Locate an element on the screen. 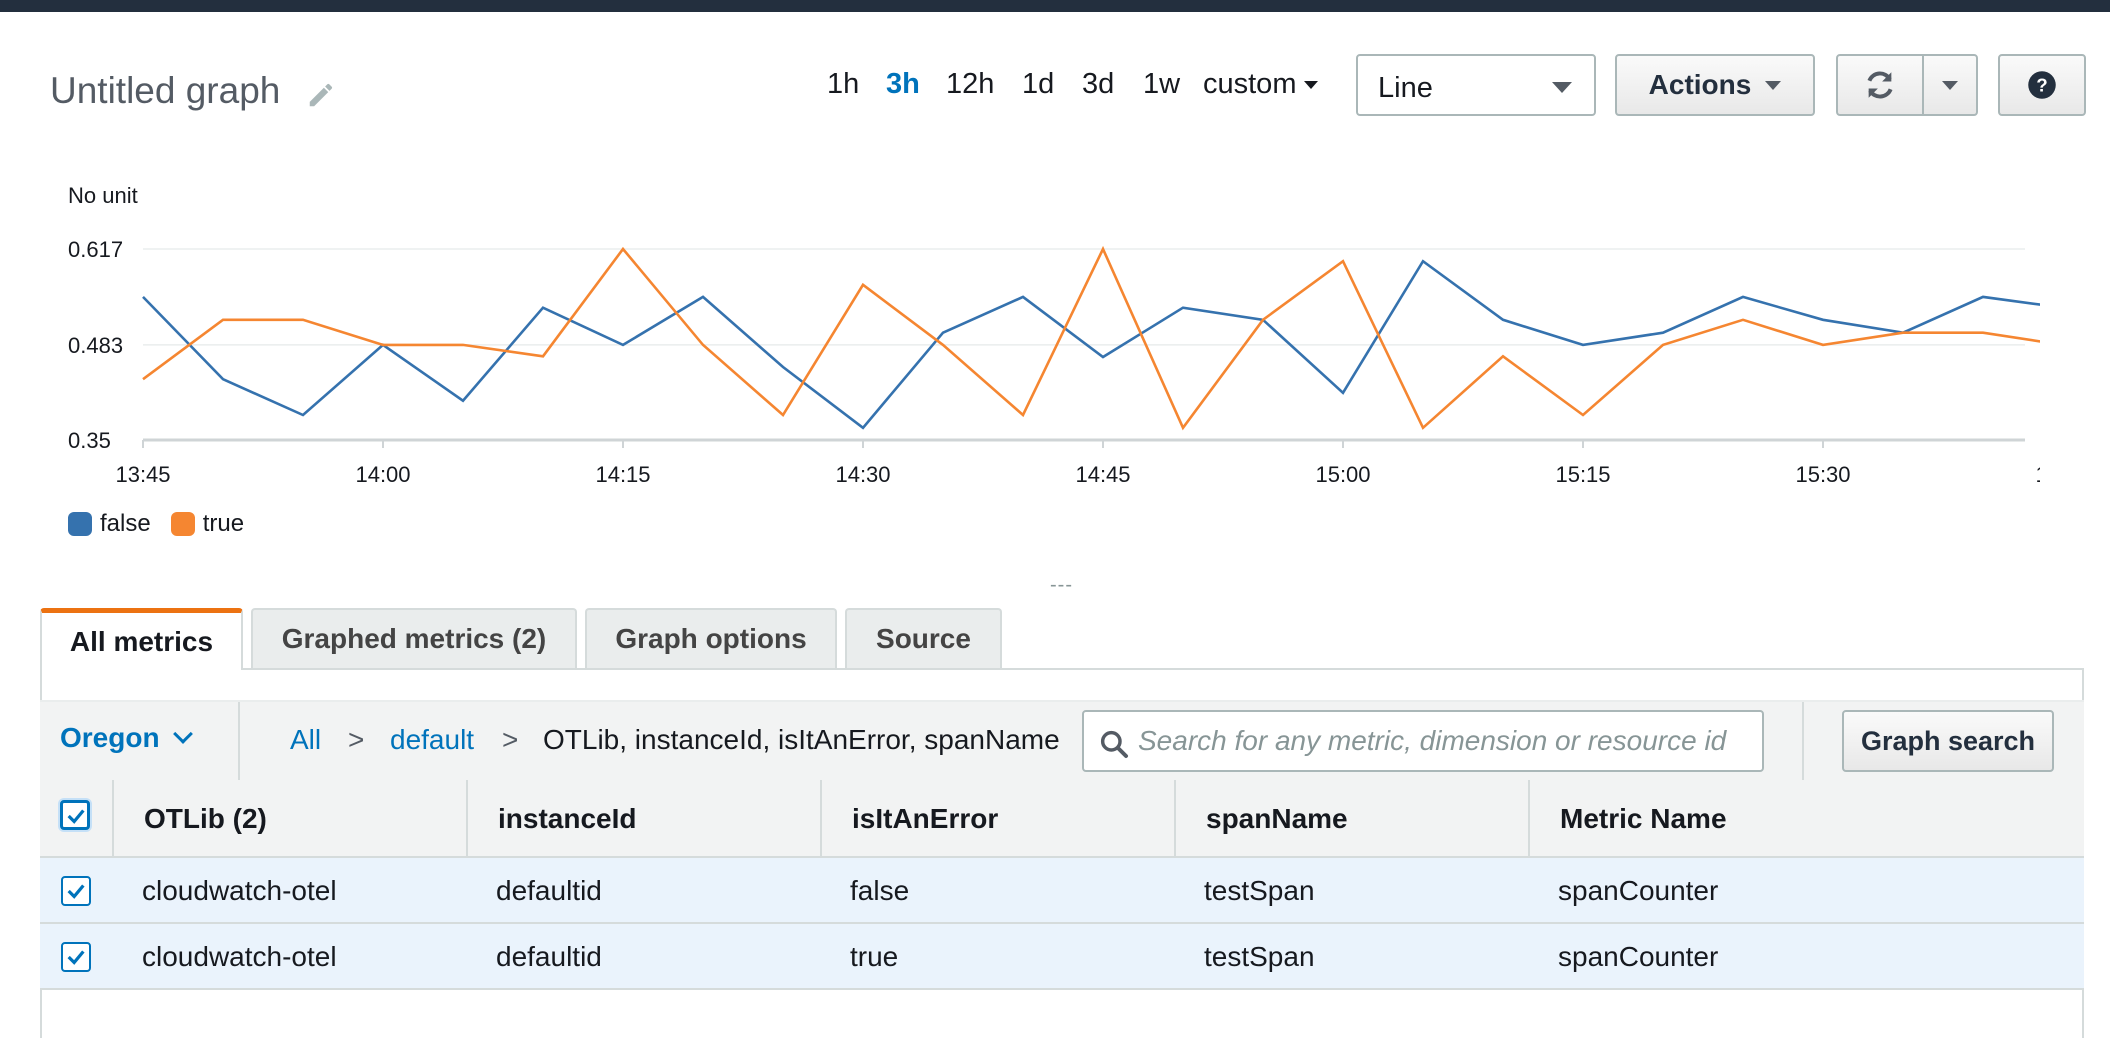  range-3h: 3h is located at coordinates (903, 84).